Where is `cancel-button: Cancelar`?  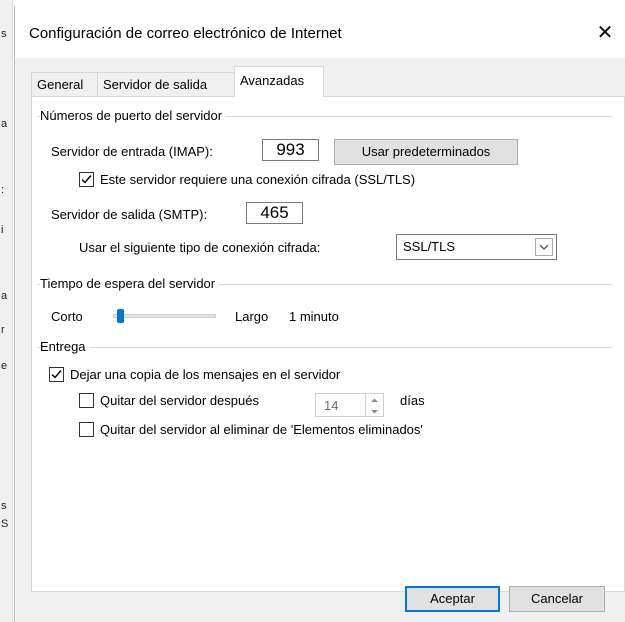 cancel-button: Cancelar is located at coordinates (557, 599).